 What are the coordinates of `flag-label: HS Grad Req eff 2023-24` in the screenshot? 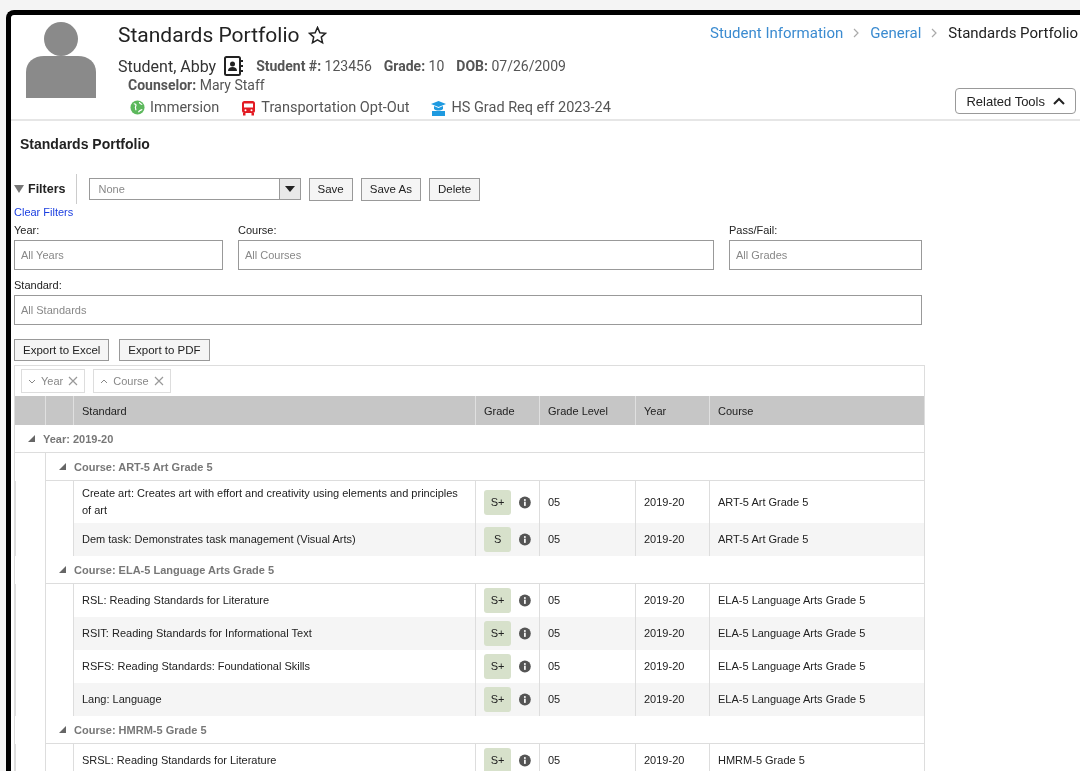 It's located at (531, 107).